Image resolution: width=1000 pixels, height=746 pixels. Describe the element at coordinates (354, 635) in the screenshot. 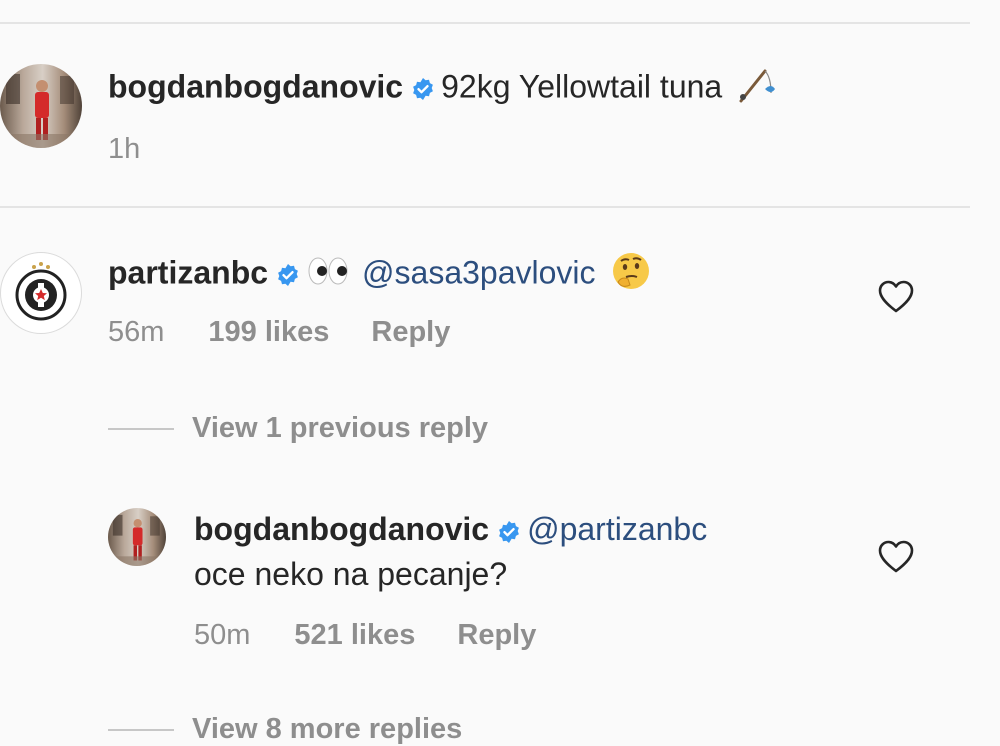

I see `reply-likes: 521 likes` at that location.